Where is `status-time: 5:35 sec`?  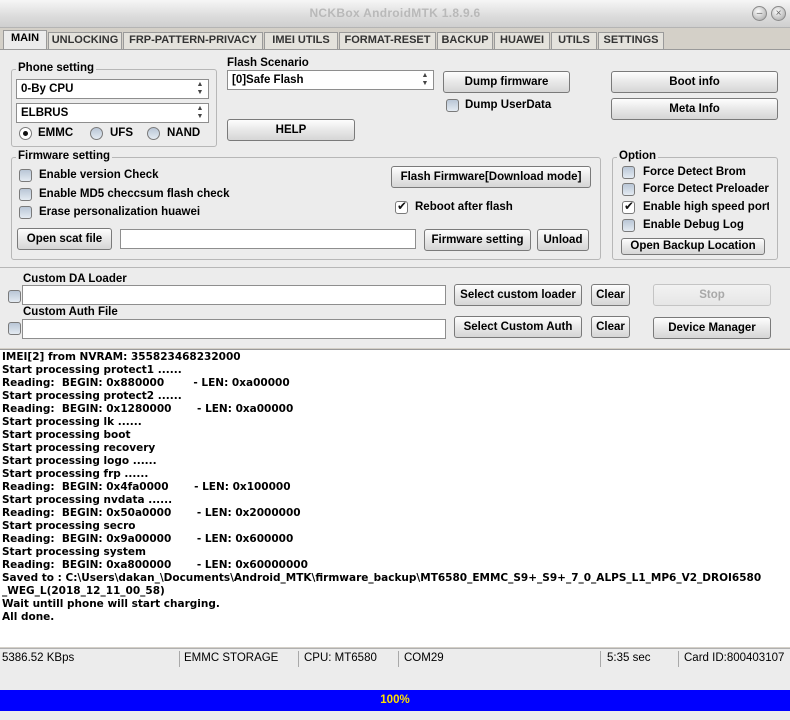
status-time: 5:35 sec is located at coordinates (629, 658).